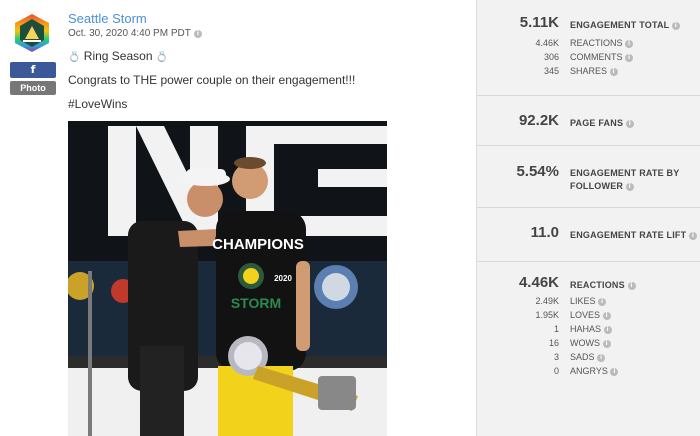 The image size is (700, 436). I want to click on reaction-value: 3, so click(556, 357).